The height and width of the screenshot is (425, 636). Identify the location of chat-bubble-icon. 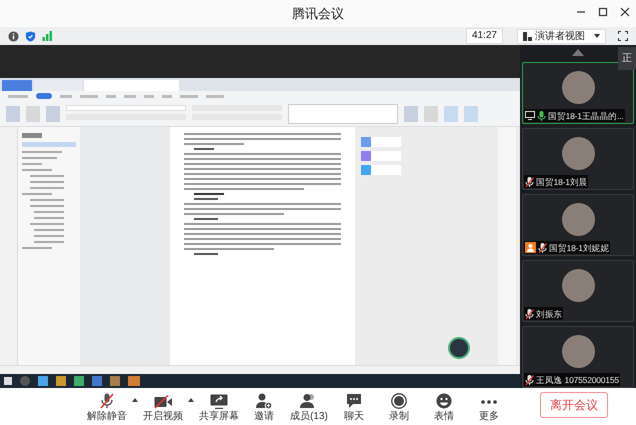
(354, 400).